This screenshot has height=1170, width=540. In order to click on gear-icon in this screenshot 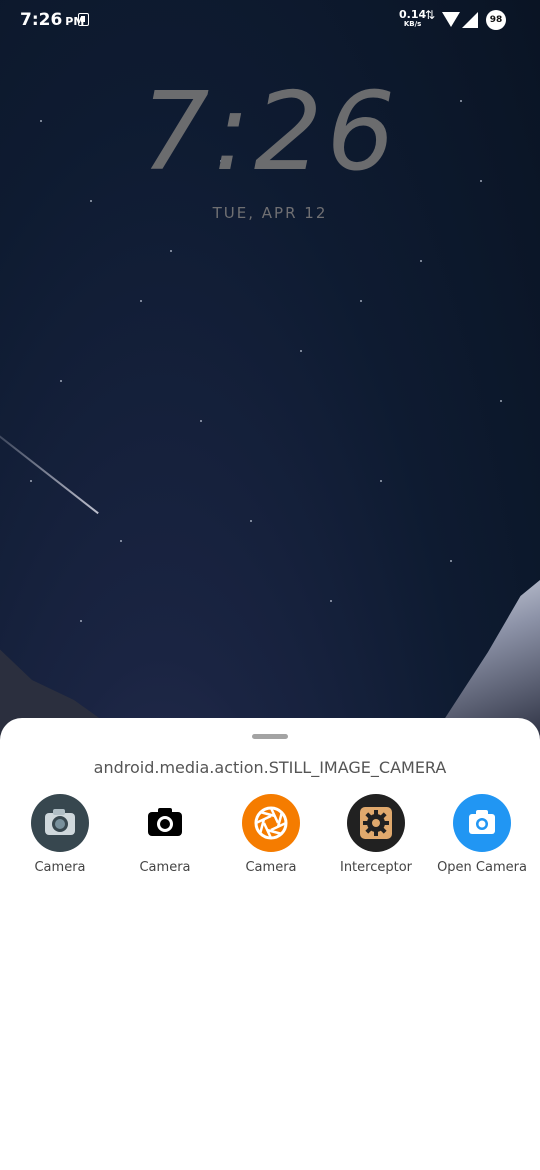, I will do `click(376, 823)`.